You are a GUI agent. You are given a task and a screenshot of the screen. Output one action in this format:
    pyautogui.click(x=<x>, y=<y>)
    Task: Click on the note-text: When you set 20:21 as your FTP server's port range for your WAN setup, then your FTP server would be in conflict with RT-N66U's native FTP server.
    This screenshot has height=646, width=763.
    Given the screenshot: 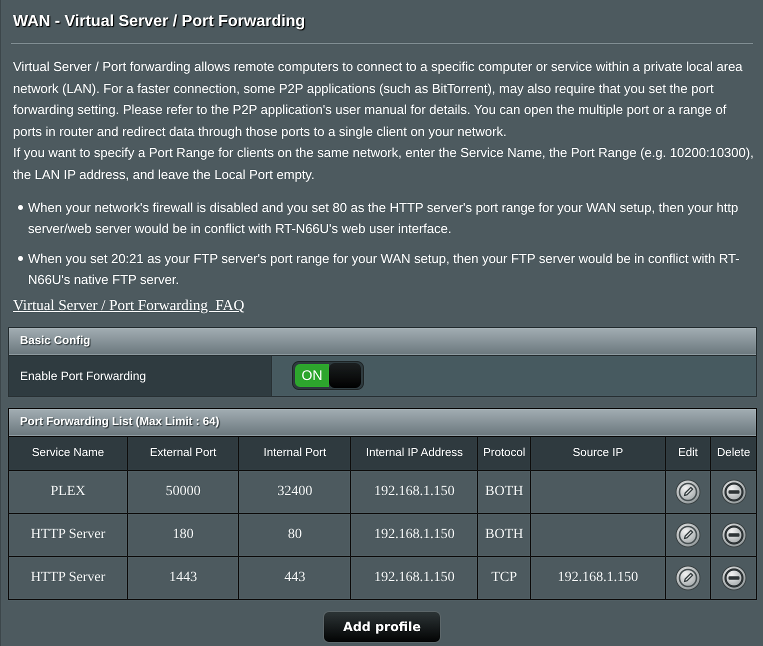 What is the action you would take?
    pyautogui.click(x=384, y=270)
    